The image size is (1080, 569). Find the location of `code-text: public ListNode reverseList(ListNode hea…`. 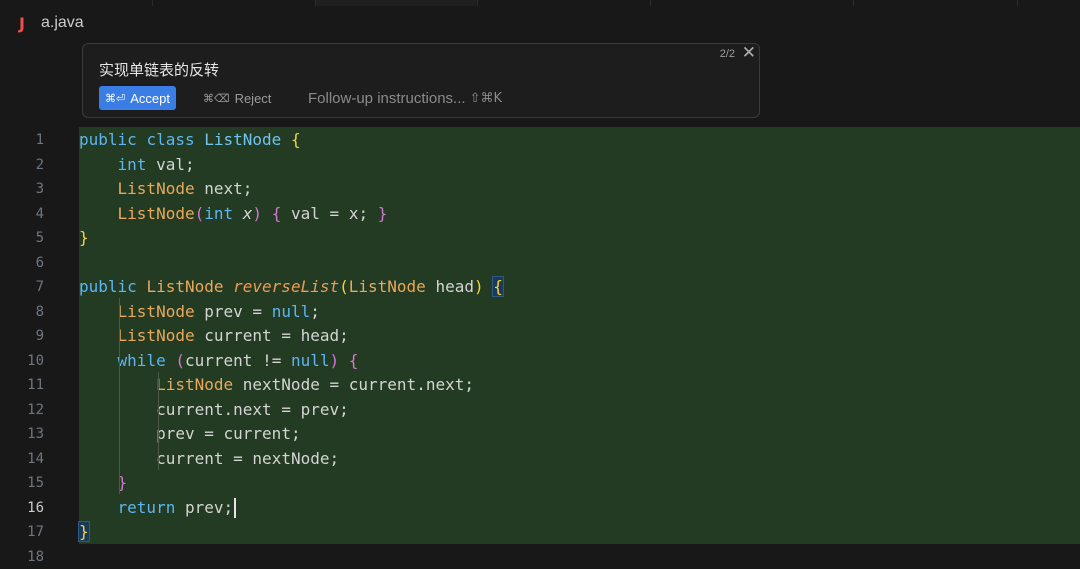

code-text: public ListNode reverseList(ListNode hea… is located at coordinates (291, 287).